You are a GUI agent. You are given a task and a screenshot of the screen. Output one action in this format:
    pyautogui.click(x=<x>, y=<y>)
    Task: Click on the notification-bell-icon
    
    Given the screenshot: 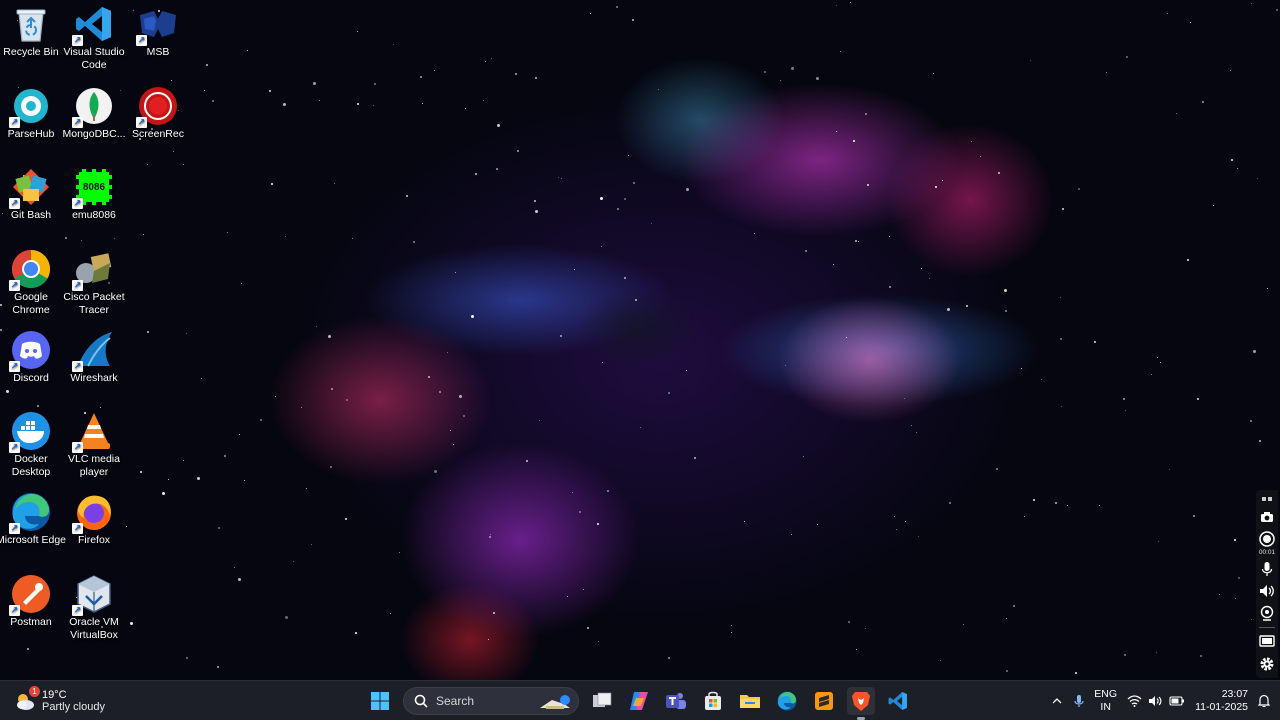 What is the action you would take?
    pyautogui.click(x=1264, y=701)
    